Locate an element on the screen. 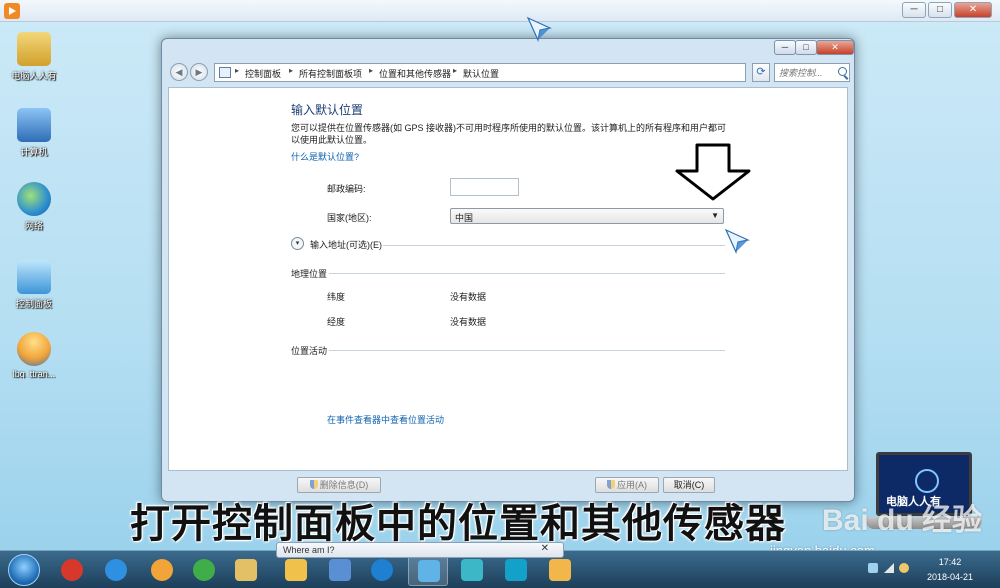  logo-orb-icon is located at coordinates (927, 481).